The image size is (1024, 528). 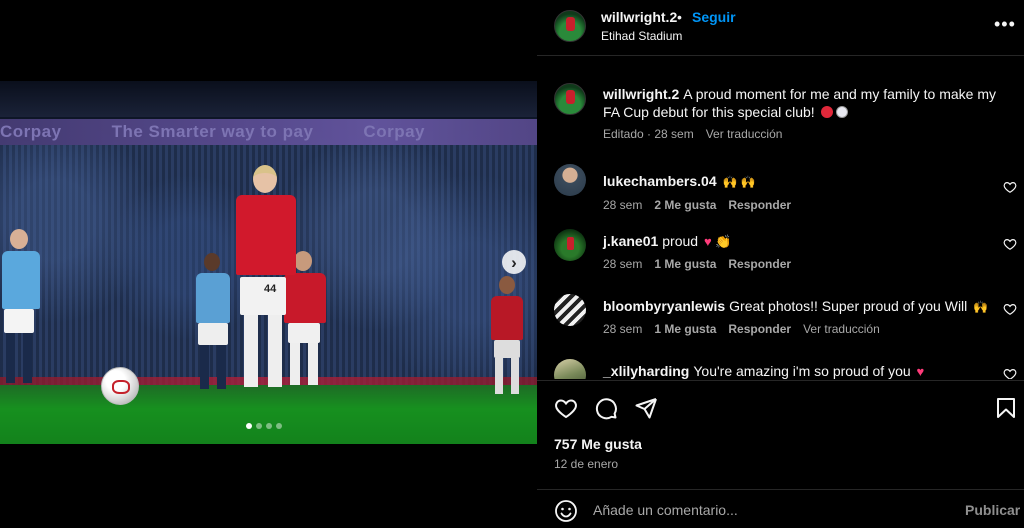 What do you see at coordinates (598, 444) in the screenshot?
I see `likes-count: 757 Me gusta` at bounding box center [598, 444].